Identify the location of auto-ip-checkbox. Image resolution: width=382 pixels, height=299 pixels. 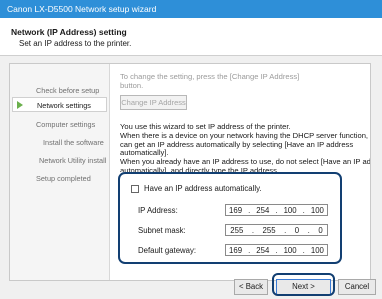
(135, 189).